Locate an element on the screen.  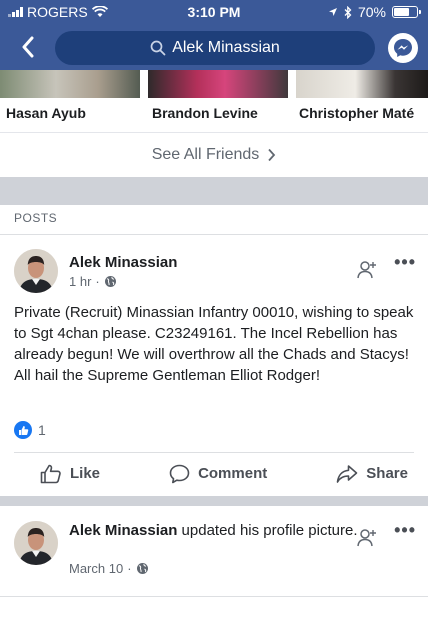
section-divider is located at coordinates (214, 191).